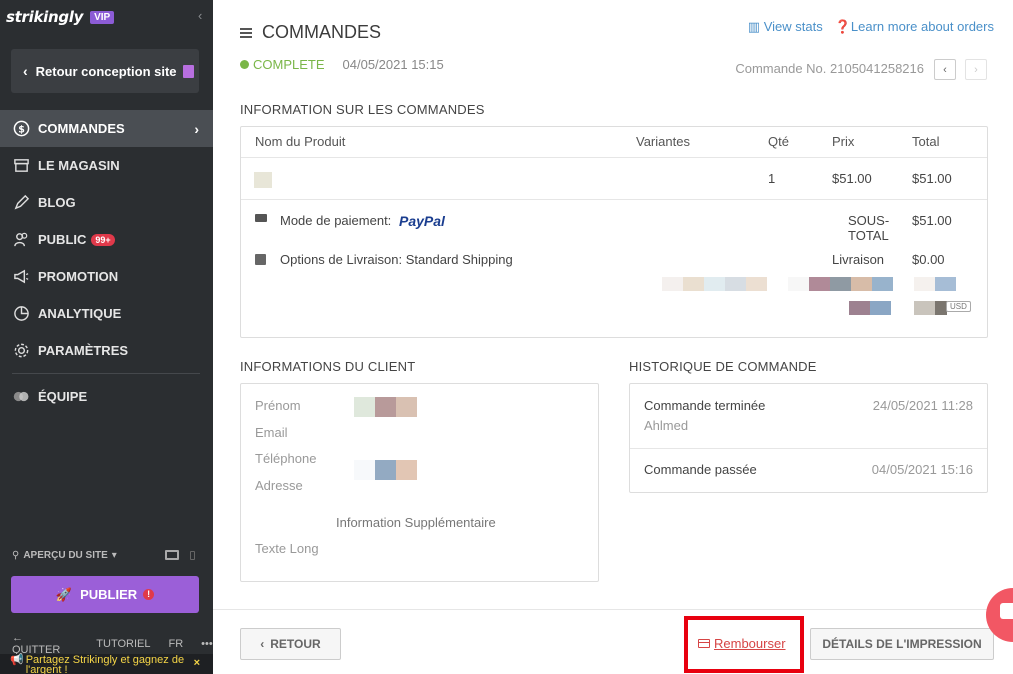  I want to click on sidebar-item-magasin: LE MAGASIN, so click(106, 165).